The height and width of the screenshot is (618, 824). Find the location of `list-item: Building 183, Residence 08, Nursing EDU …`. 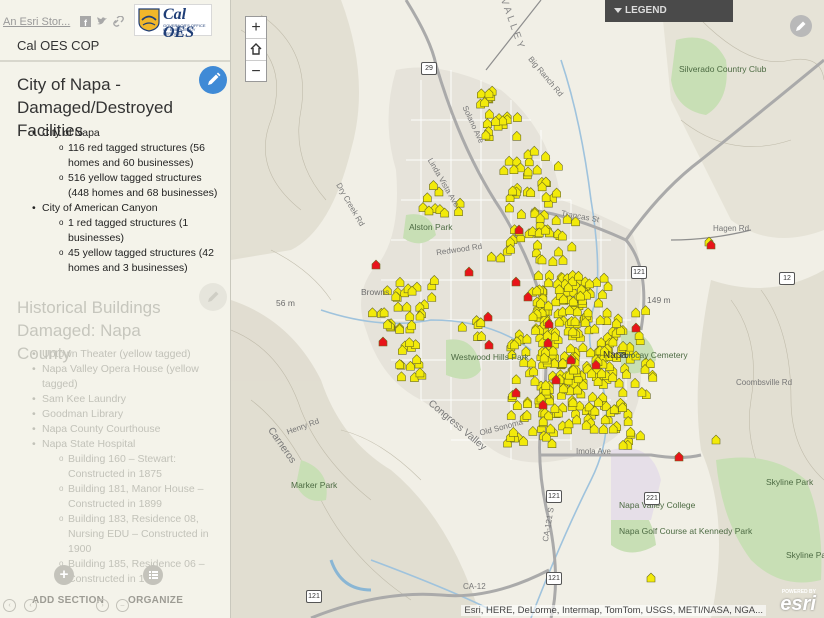

list-item: Building 183, Residence 08, Nursing EDU … is located at coordinates (109, 534).